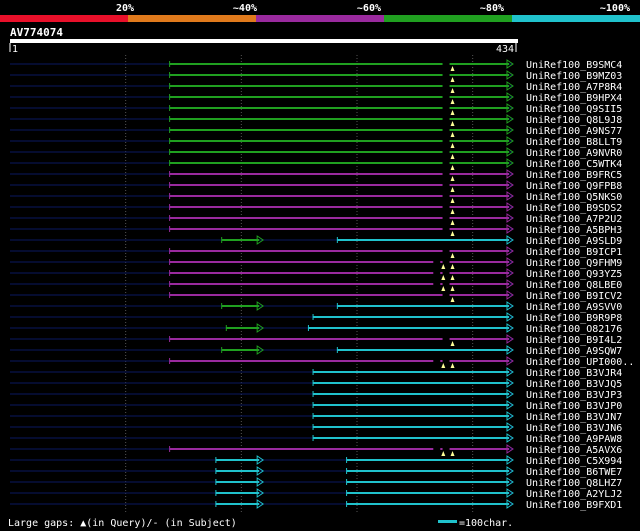 Image resolution: width=640 pixels, height=531 pixels. Describe the element at coordinates (316, 109) in the screenshot. I see `hit-row: UniRef100_Q9SII5` at that location.